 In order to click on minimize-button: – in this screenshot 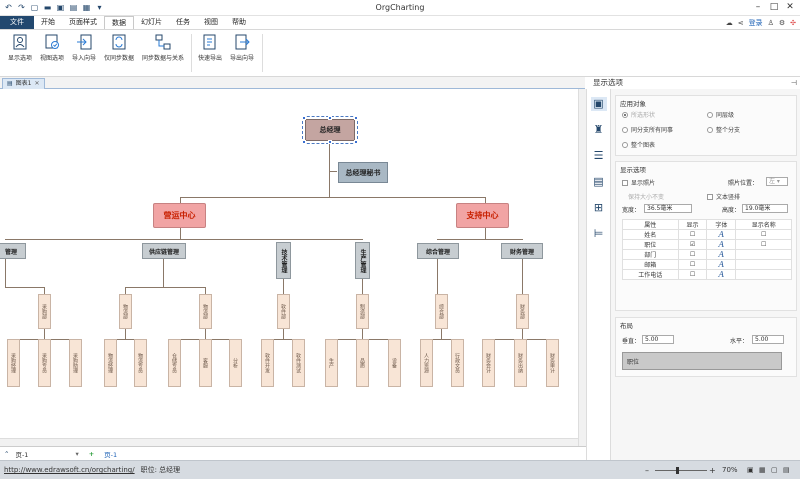, I will do `click(758, 7)`.